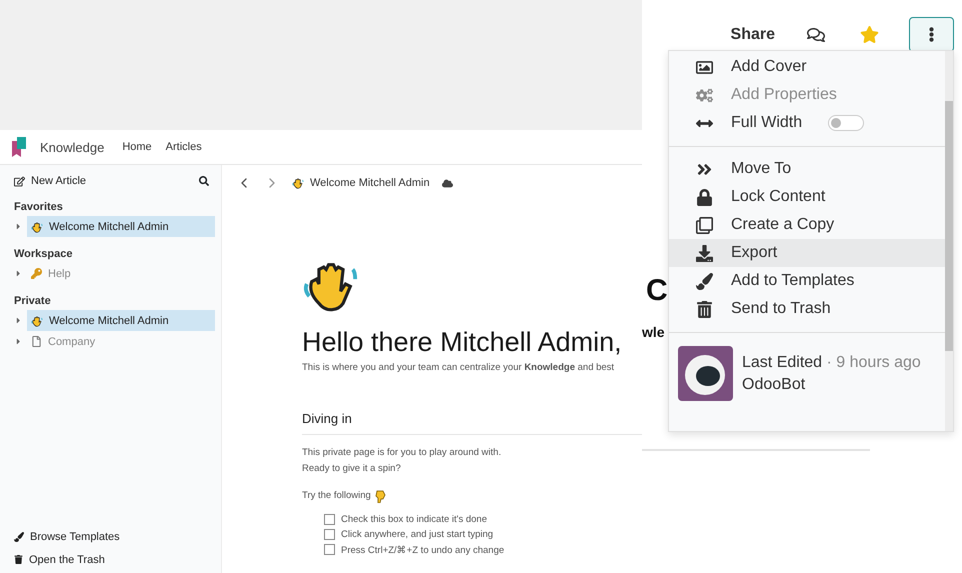 The image size is (962, 573). What do you see at coordinates (657, 291) in the screenshot?
I see `heading-fragment: C` at bounding box center [657, 291].